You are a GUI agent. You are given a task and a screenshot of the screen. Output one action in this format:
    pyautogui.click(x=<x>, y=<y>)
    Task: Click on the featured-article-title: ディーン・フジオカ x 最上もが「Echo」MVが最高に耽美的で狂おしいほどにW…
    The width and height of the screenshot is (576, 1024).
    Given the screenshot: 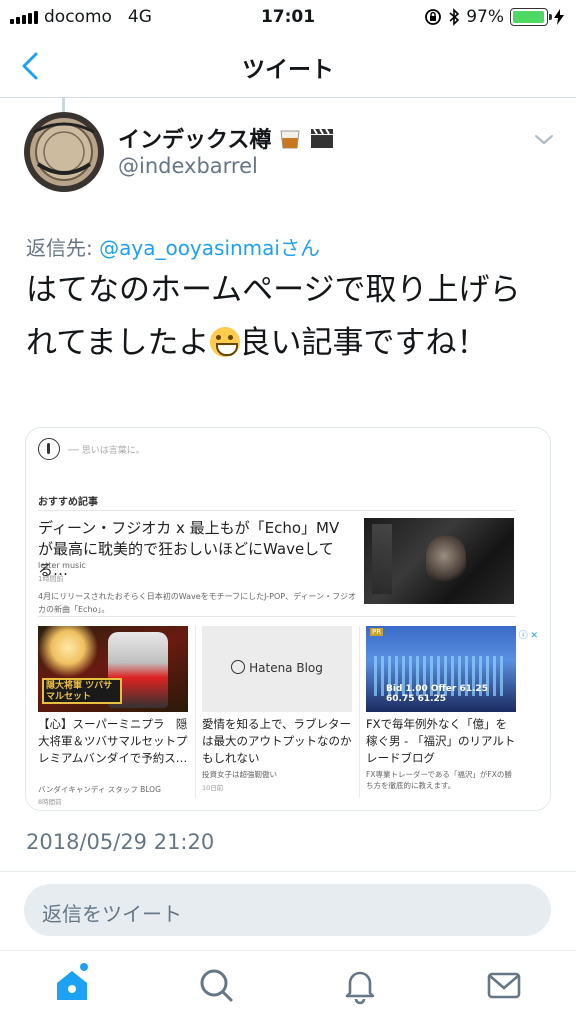 What is the action you would take?
    pyautogui.click(x=193, y=549)
    